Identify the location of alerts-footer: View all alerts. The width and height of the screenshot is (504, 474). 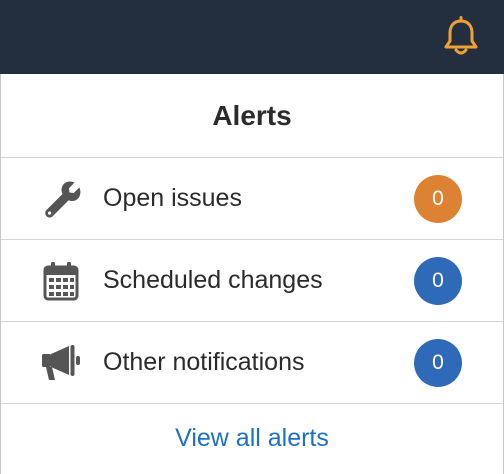
(252, 439).